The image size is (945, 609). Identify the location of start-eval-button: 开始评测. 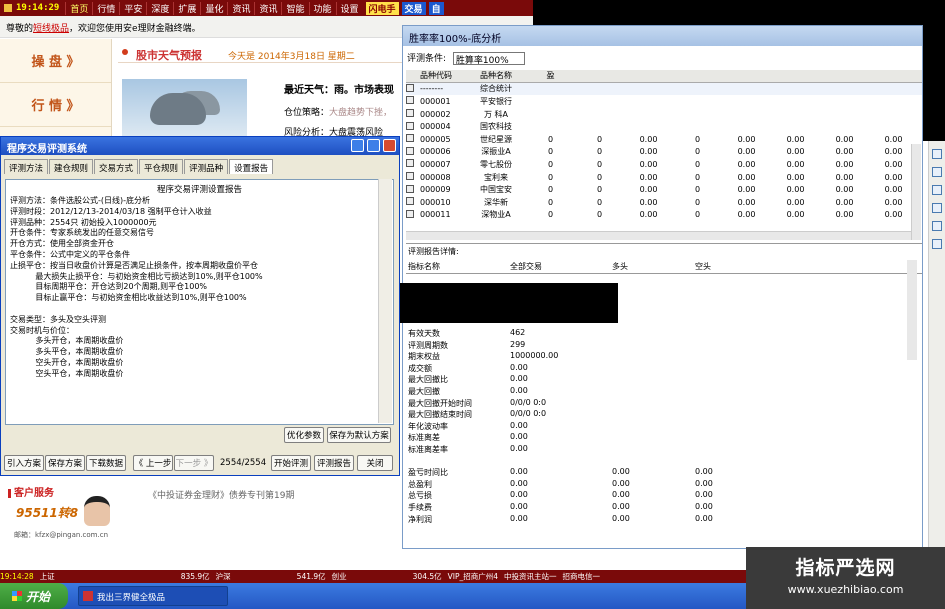
(291, 463).